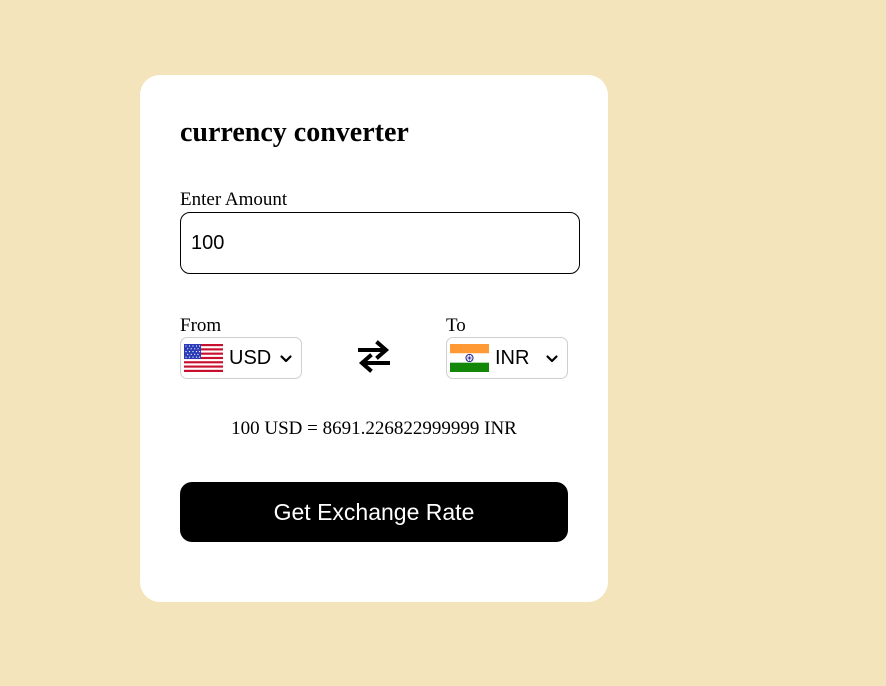 The height and width of the screenshot is (686, 886). Describe the element at coordinates (512, 358) in the screenshot. I see `to-currency-code: INR` at that location.